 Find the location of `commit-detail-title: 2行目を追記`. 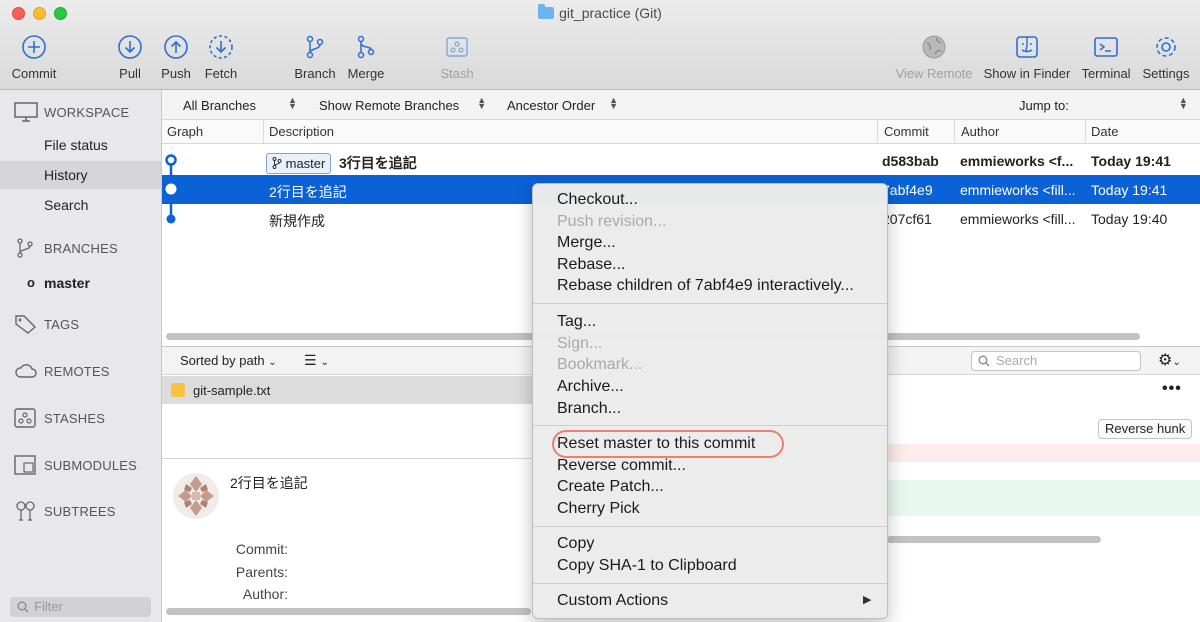

commit-detail-title: 2行目を追記 is located at coordinates (269, 483).